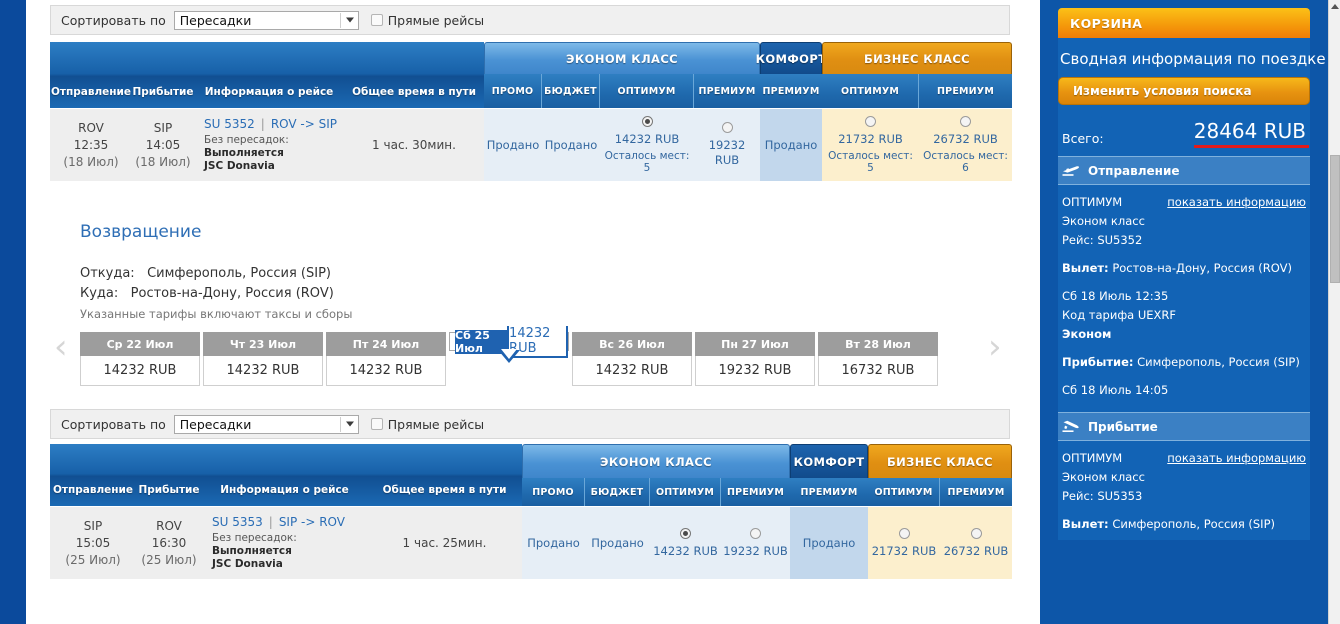 This screenshot has width=1340, height=624. I want to click on flight-number-line: SU 5353 | SIP -> ROV, so click(278, 522).